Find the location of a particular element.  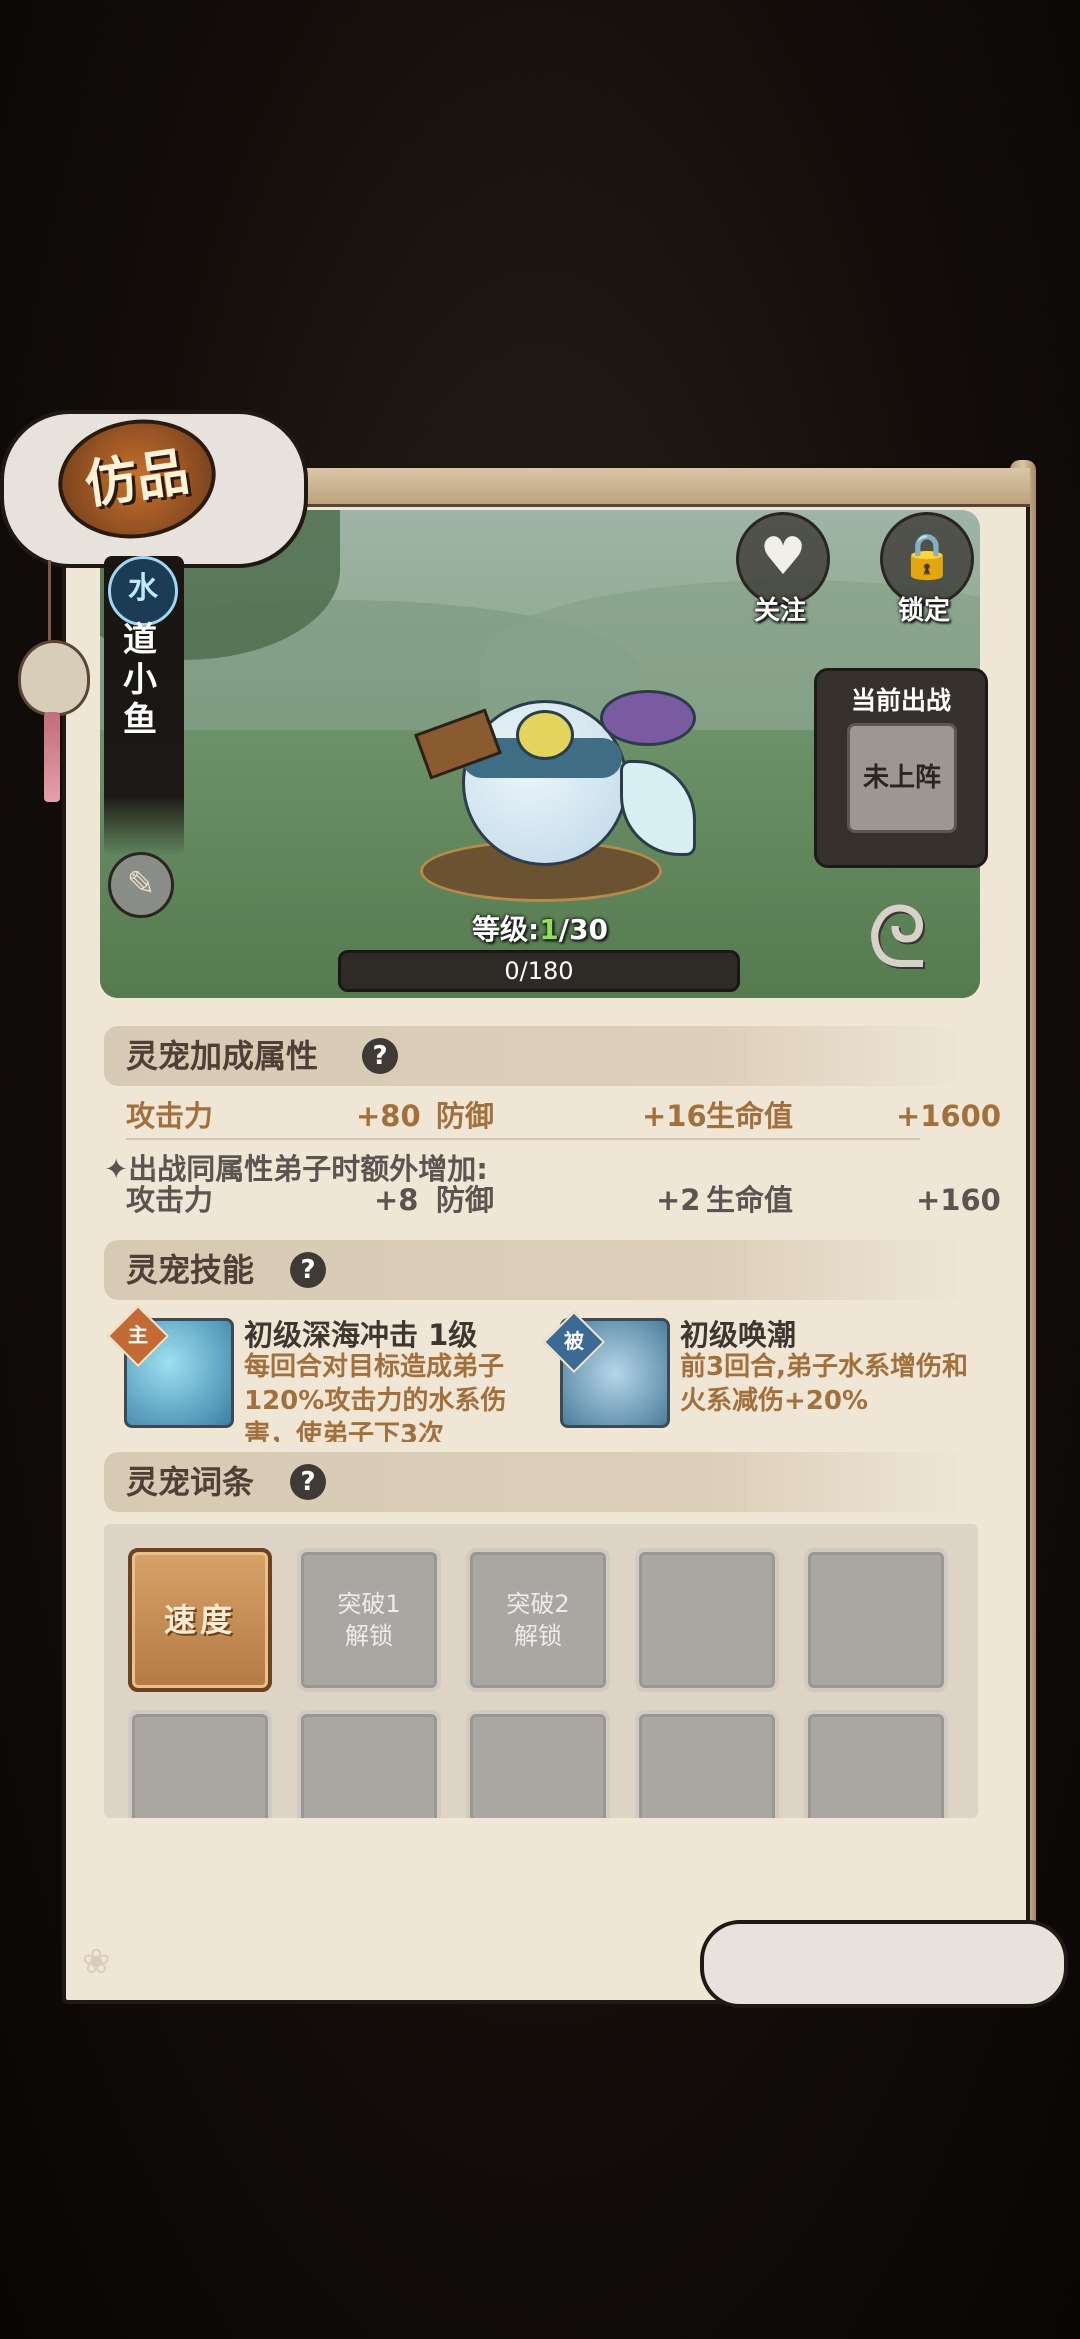

skill-name: 初级深海冲击 1级 is located at coordinates (361, 1335).